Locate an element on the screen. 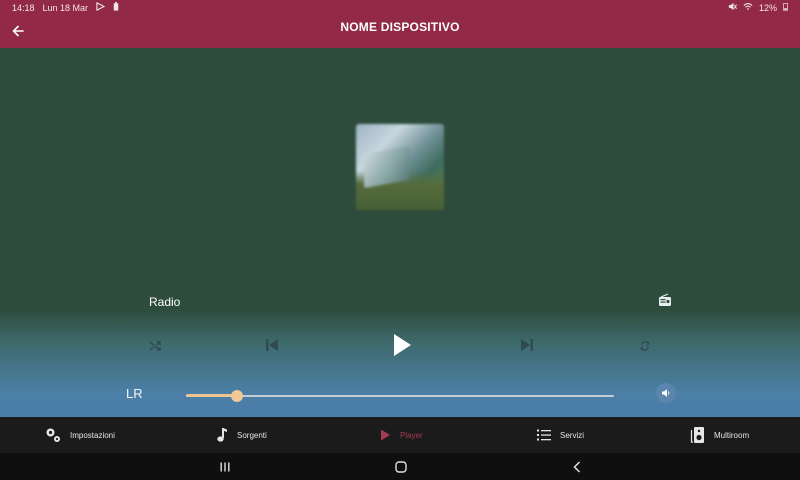  nav-item-servizi: Servizi is located at coordinates (560, 435).